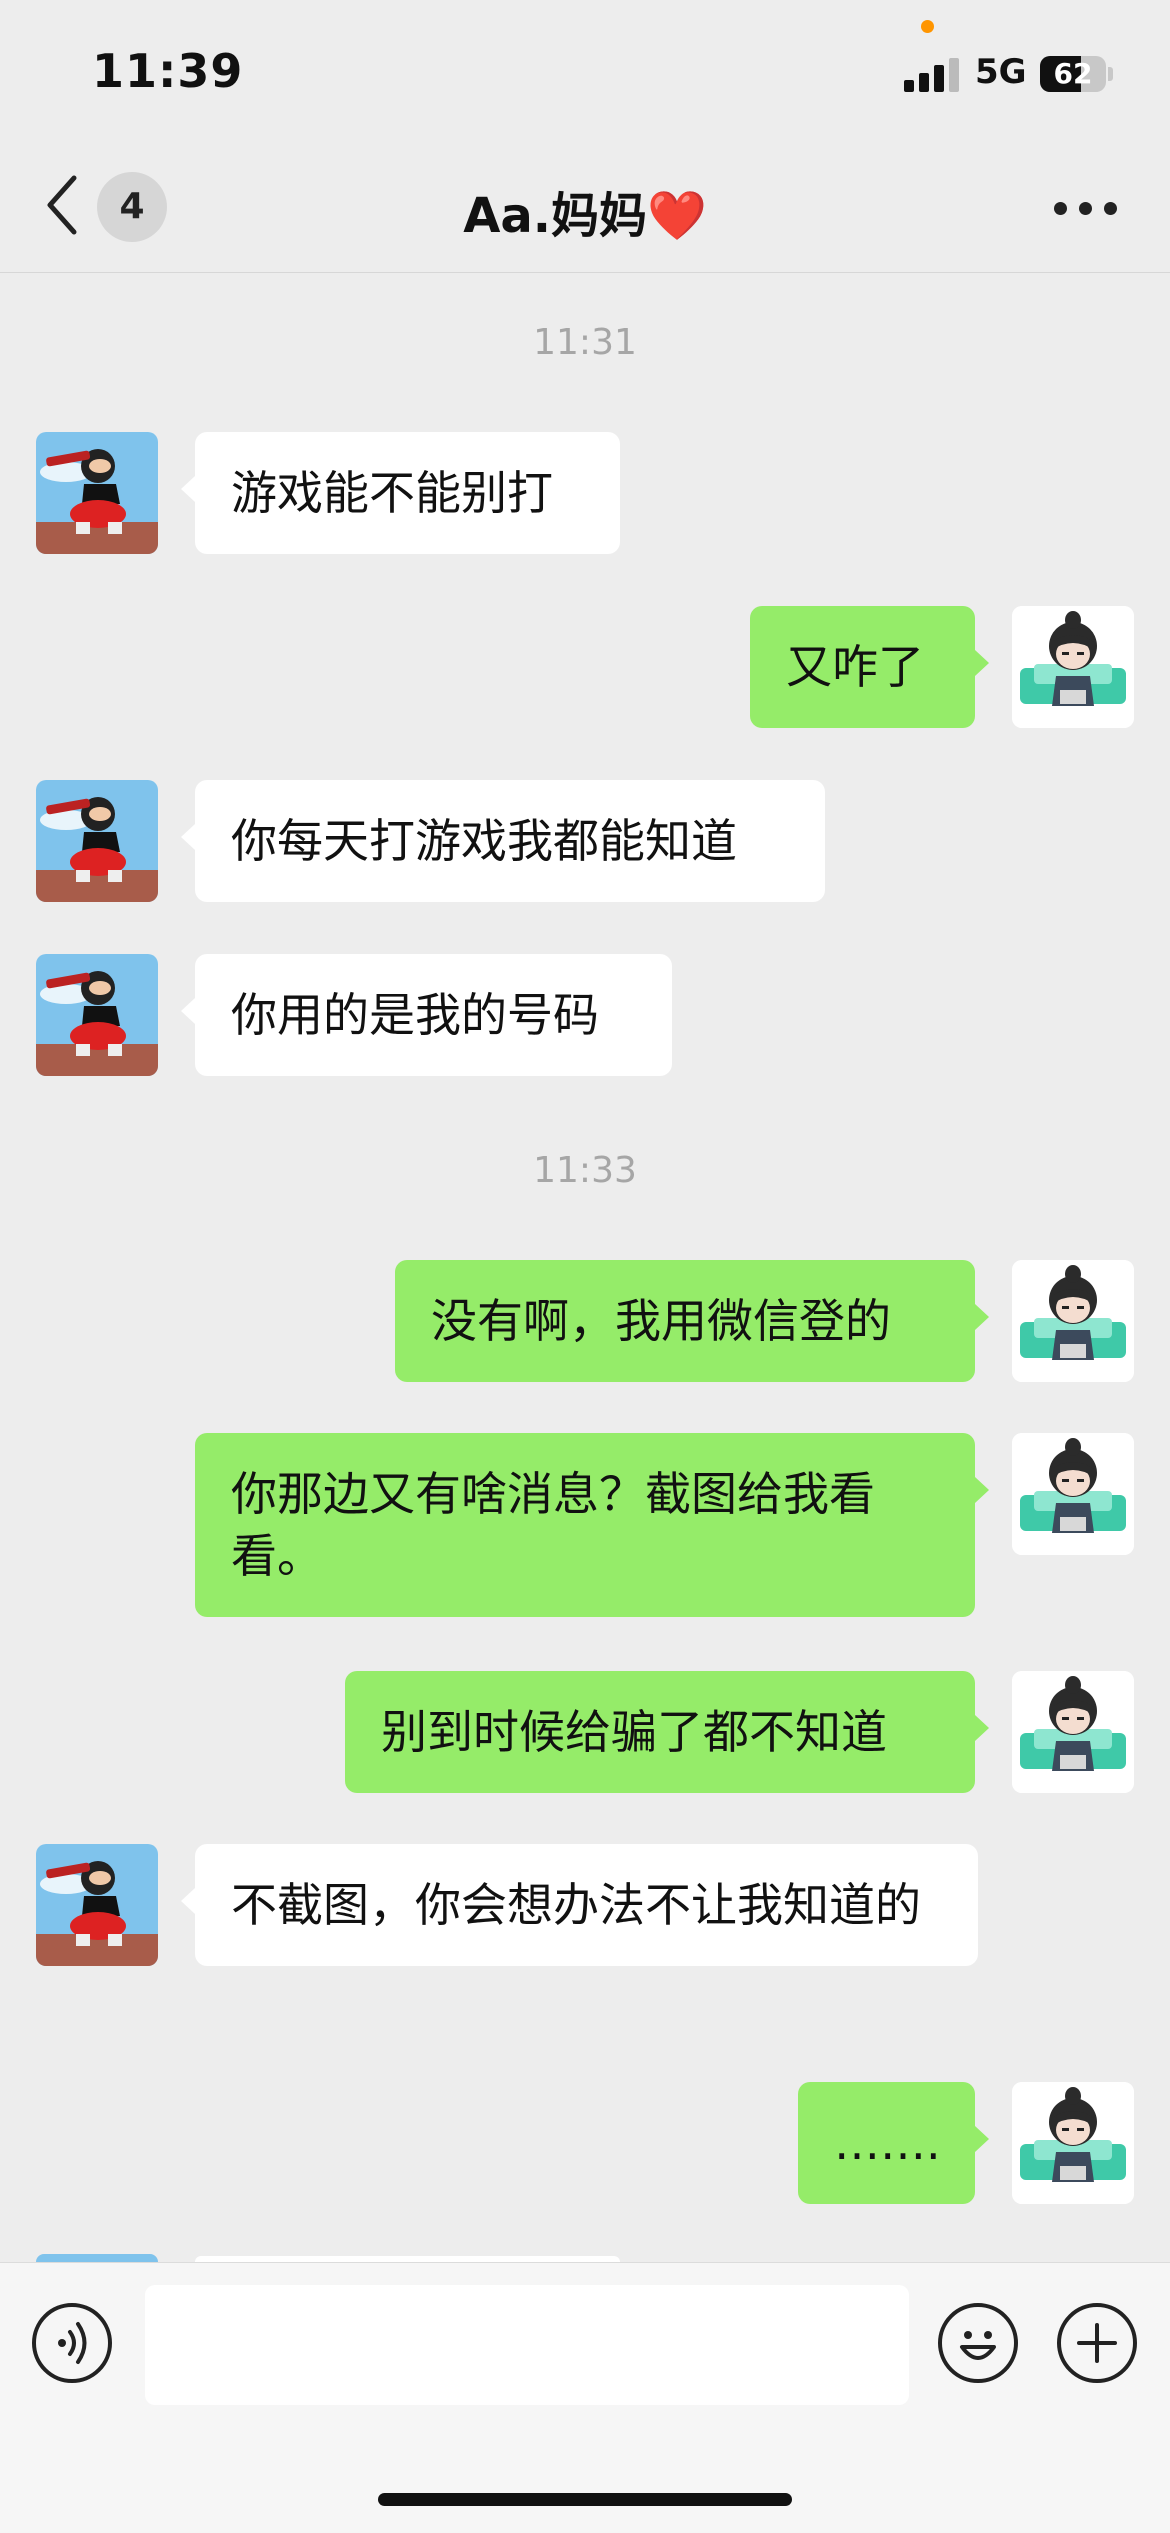  What do you see at coordinates (579, 1905) in the screenshot?
I see `incoming-message-bubble: 不截图，你会想办法不让我知道的` at bounding box center [579, 1905].